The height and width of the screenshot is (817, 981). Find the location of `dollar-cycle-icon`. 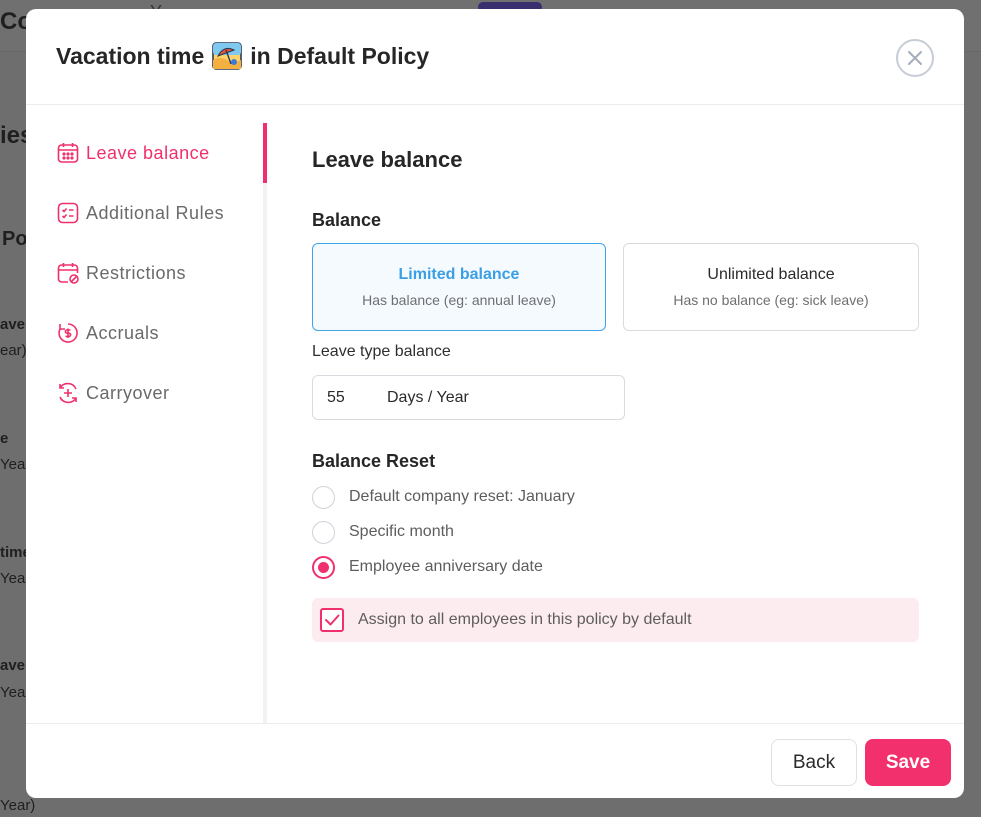

dollar-cycle-icon is located at coordinates (68, 333).